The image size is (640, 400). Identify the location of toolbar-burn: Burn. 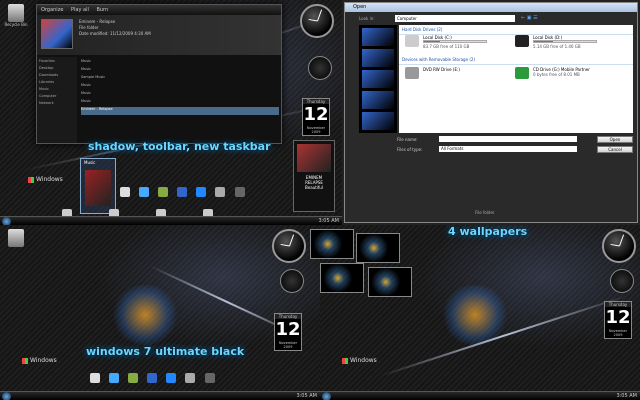
(102, 10).